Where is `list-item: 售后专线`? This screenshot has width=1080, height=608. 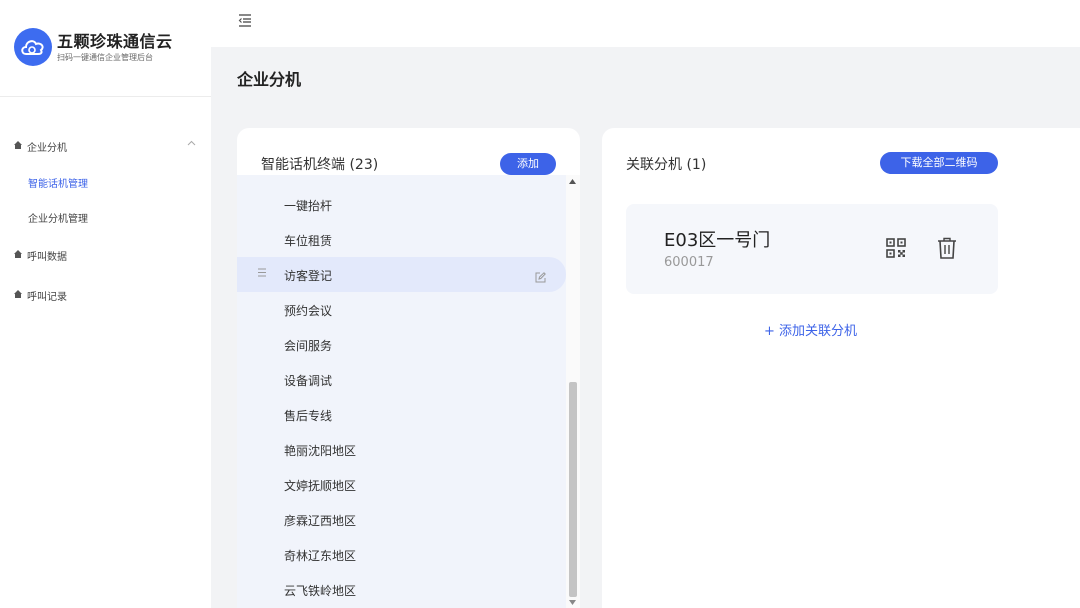
list-item: 售后专线 is located at coordinates (401, 414).